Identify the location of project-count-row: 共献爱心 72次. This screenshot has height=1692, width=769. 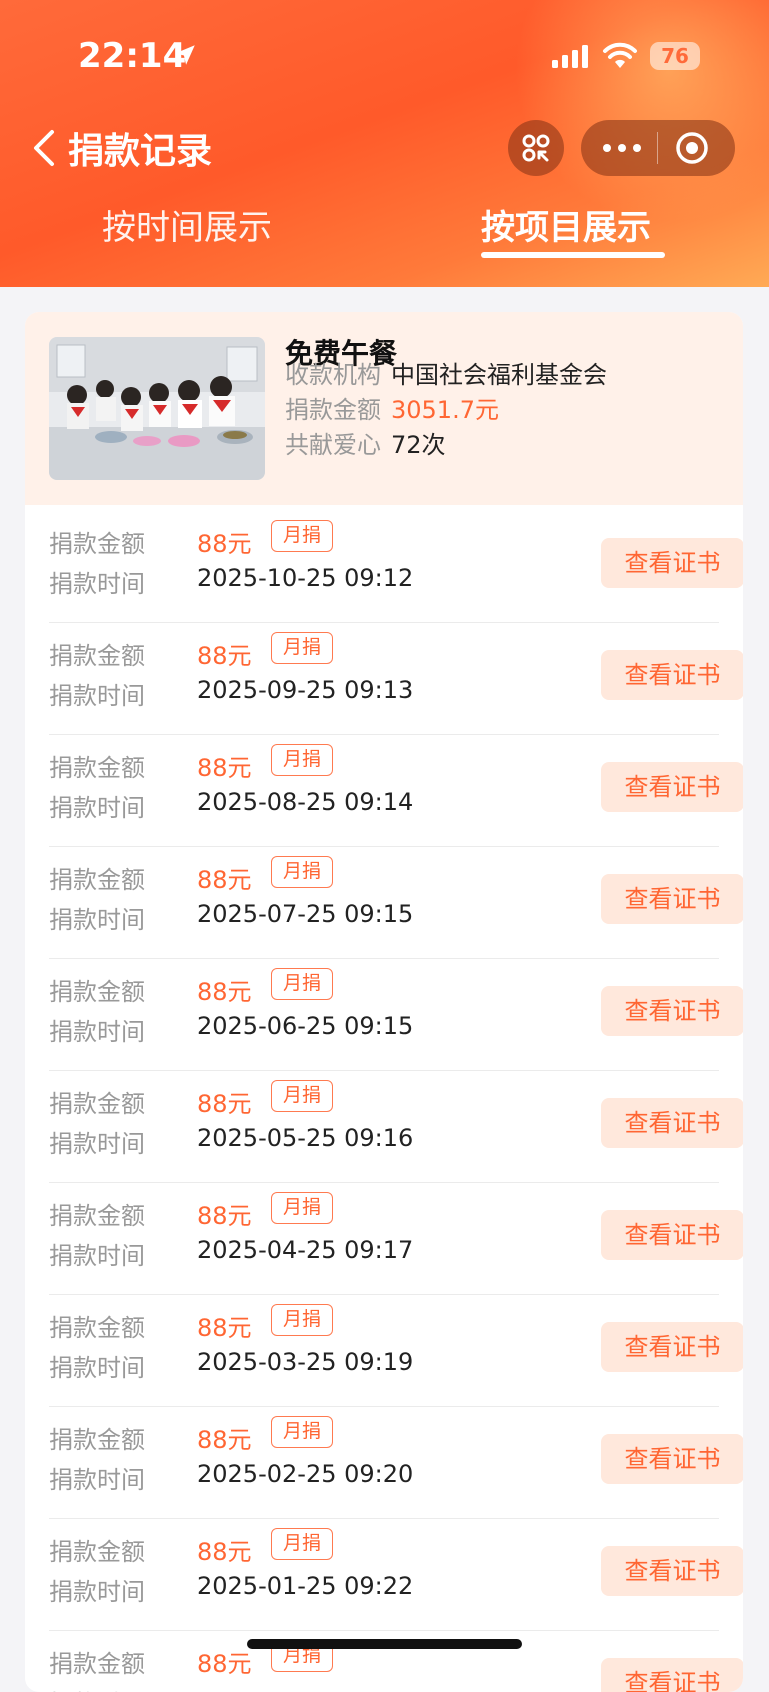
(365, 442).